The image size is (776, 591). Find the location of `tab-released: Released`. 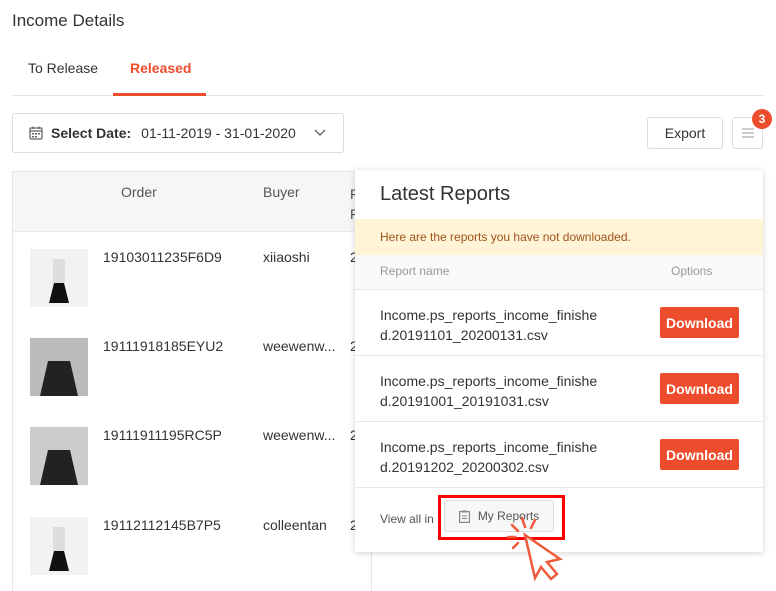

tab-released: Released is located at coordinates (160, 68).